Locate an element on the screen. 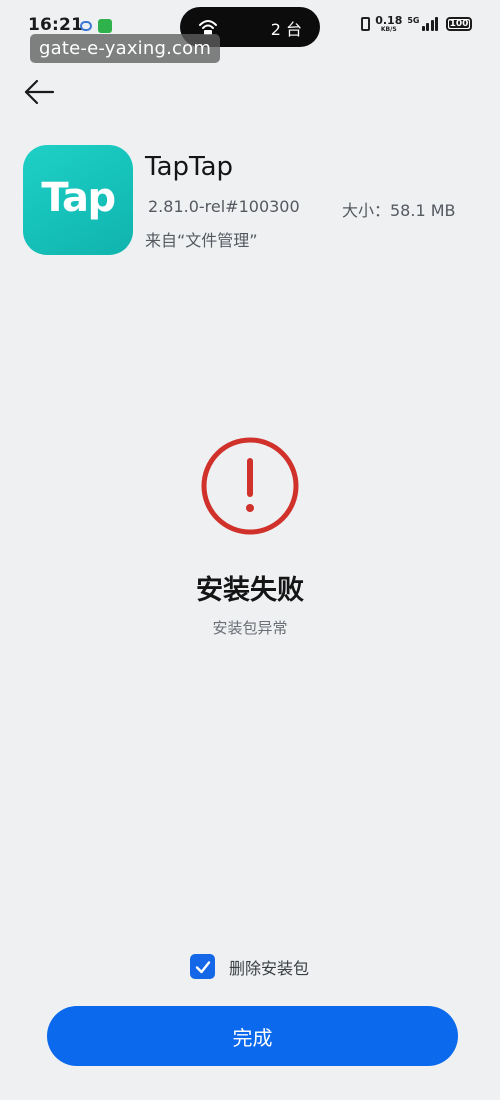 Image resolution: width=500 pixels, height=1100 pixels. check-icon is located at coordinates (202, 966).